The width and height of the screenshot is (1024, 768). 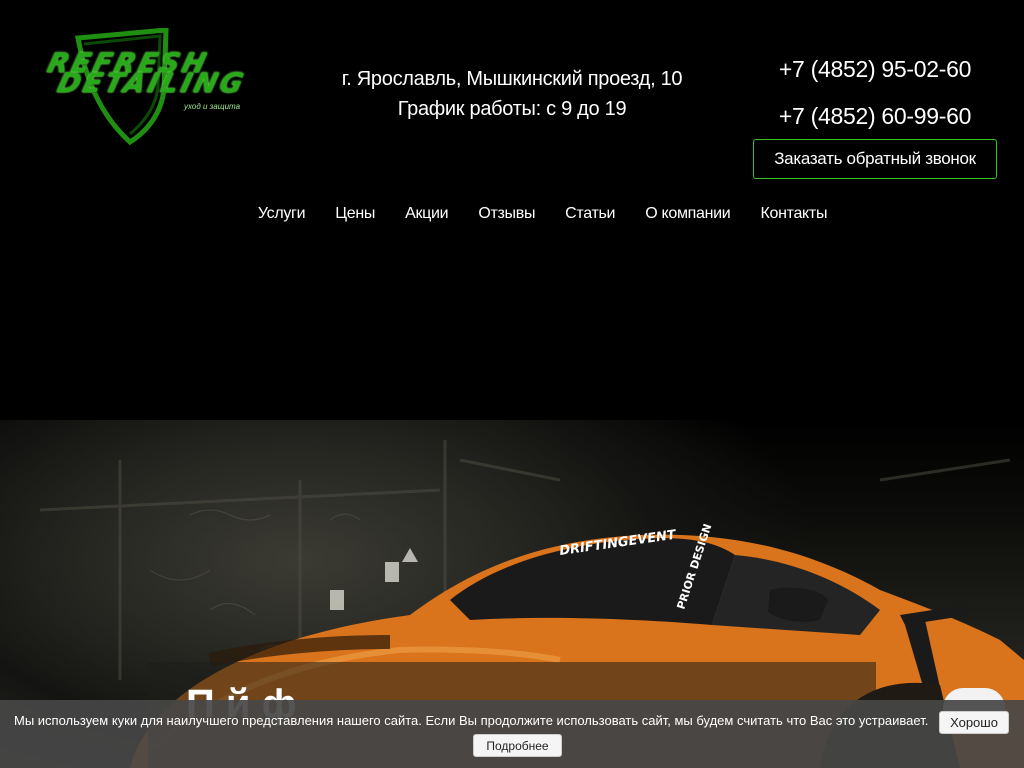 I want to click on logo-tagline: уход и защита, so click(x=212, y=106).